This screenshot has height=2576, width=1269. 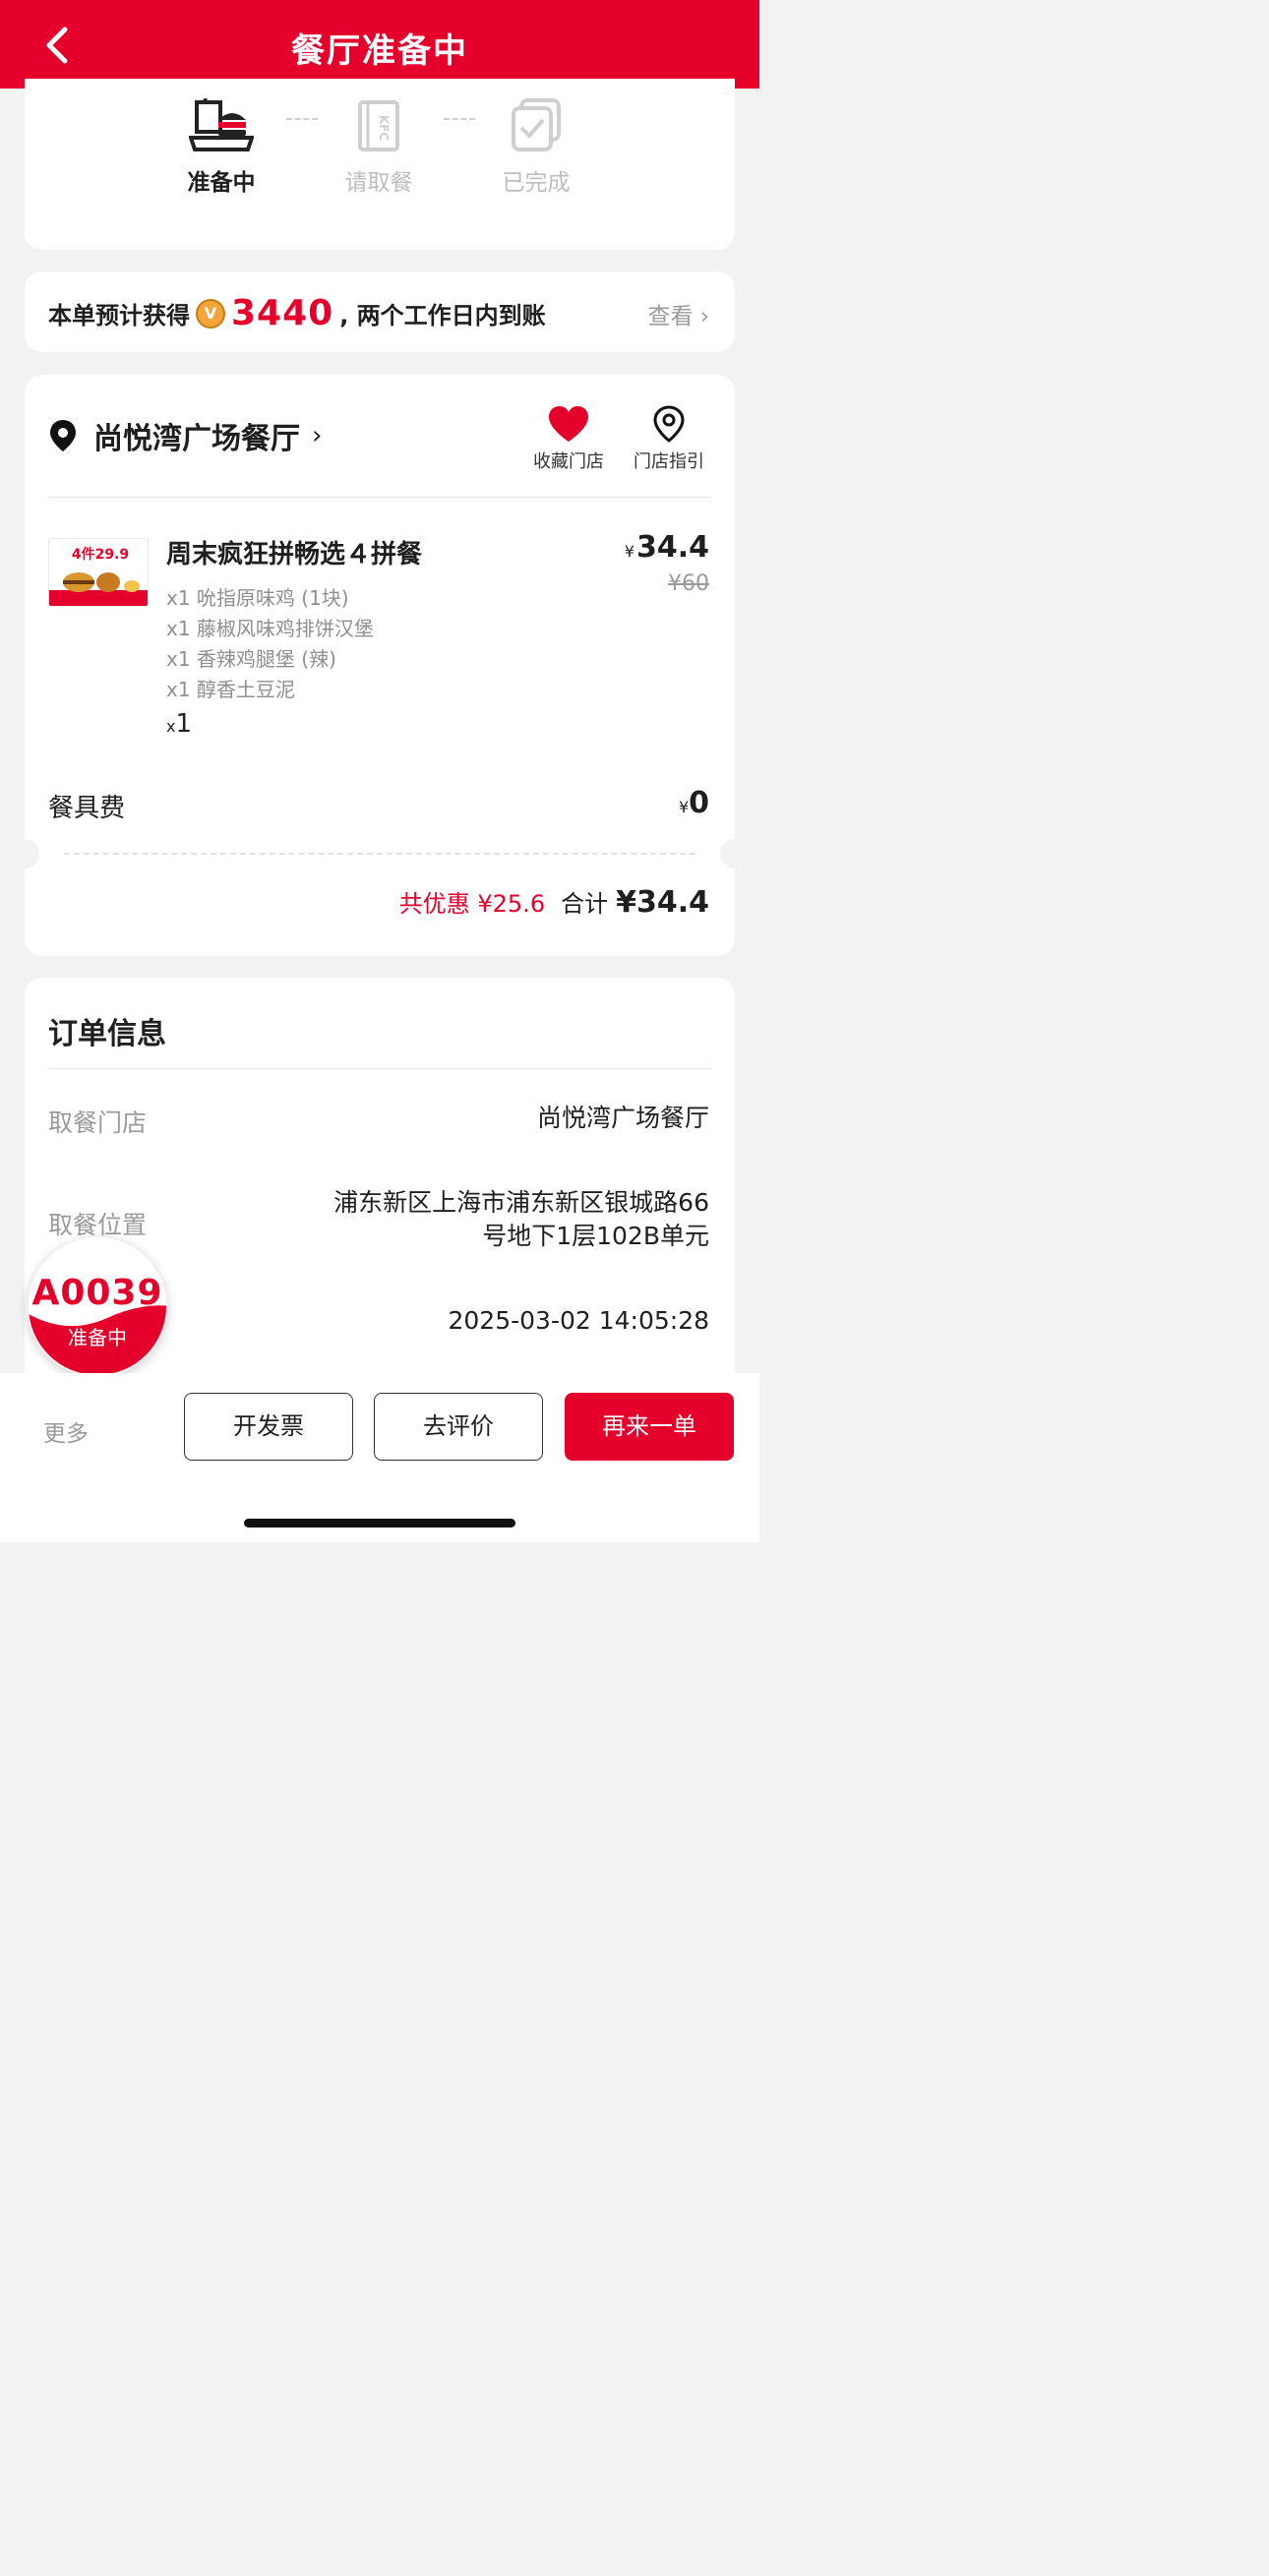 I want to click on list-item: x1 吮指原味鸡 (1块), so click(x=257, y=598).